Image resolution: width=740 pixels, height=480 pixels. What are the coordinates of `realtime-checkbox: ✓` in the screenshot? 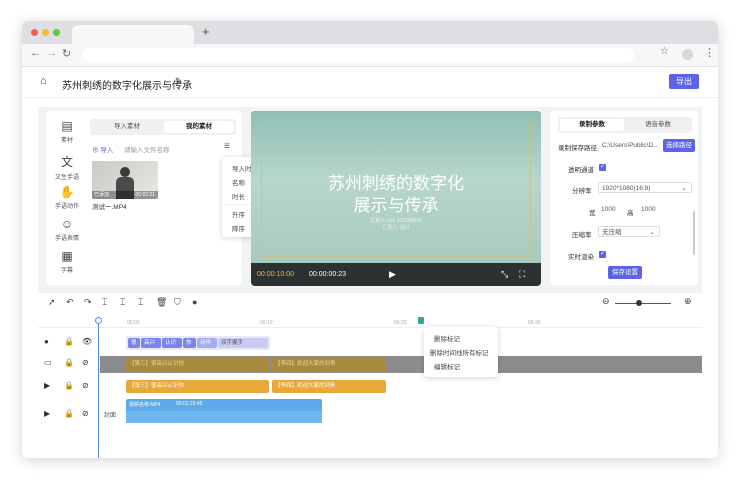 It's located at (602, 254).